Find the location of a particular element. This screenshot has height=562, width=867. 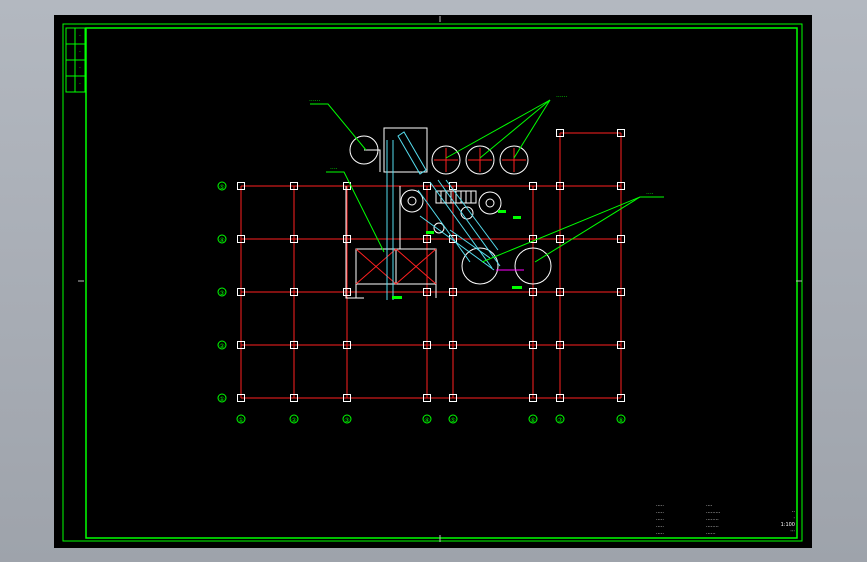

callout-top-left: ······ is located at coordinates (315, 101).